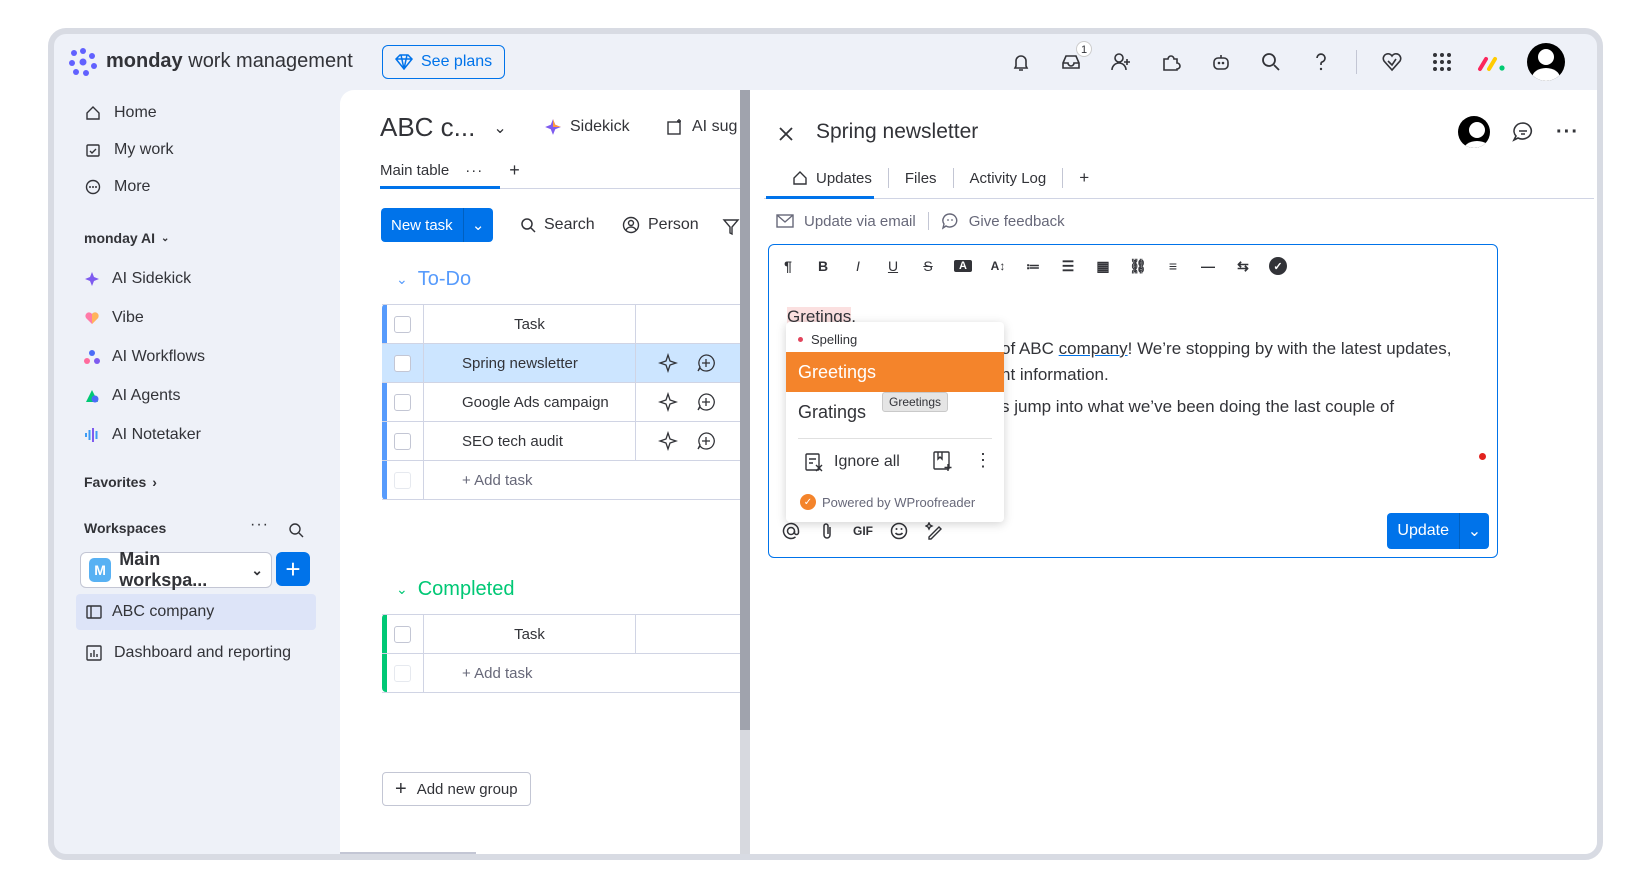  I want to click on help-icon, so click(1321, 62).